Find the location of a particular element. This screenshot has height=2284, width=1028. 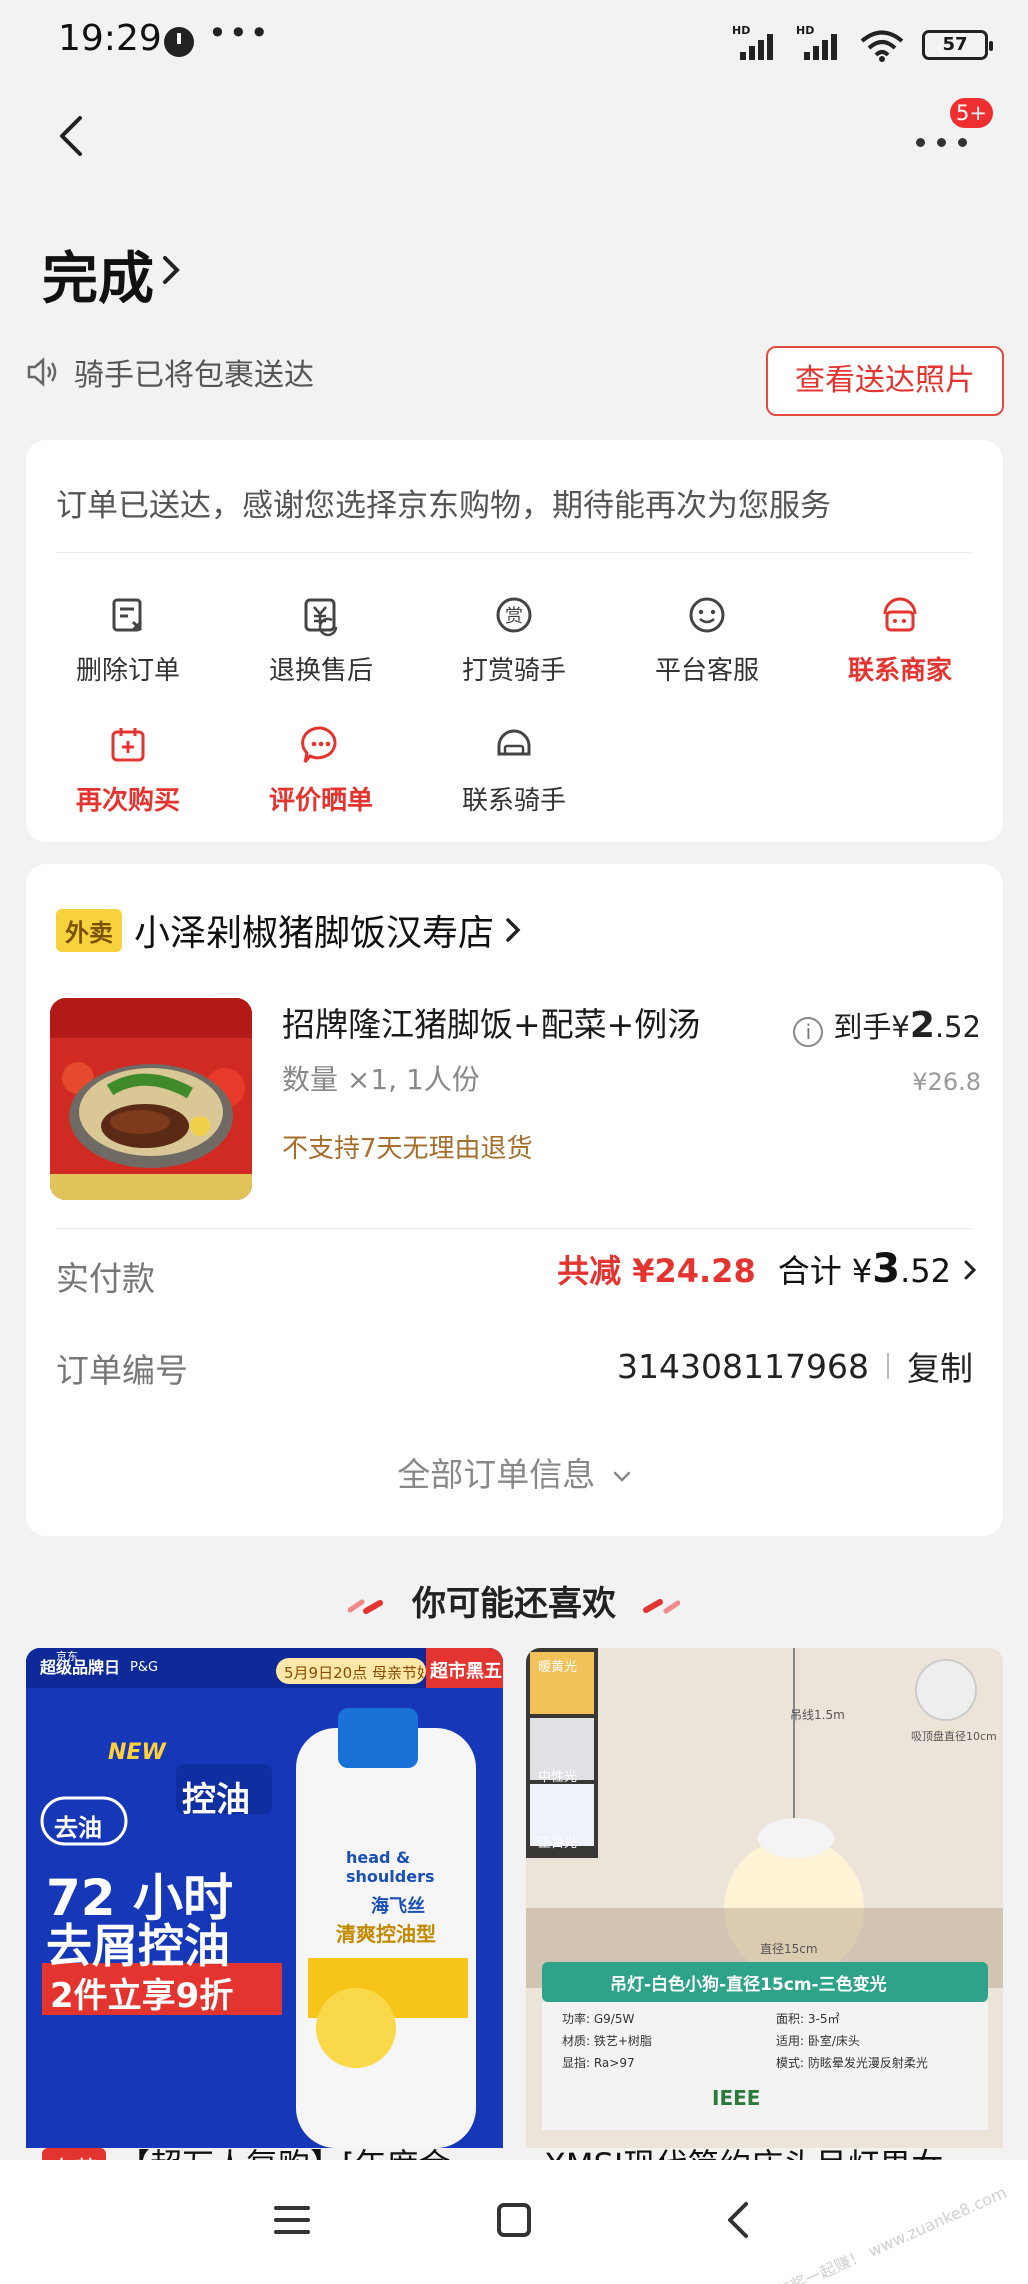

corner-text: 超市黑五 is located at coordinates (466, 1671).